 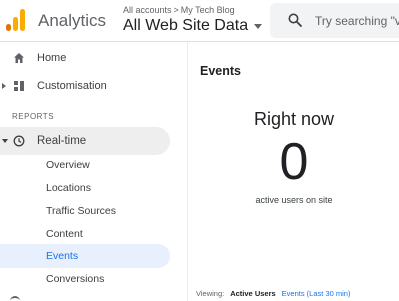 I want to click on customisation-icon, so click(x=19, y=86).